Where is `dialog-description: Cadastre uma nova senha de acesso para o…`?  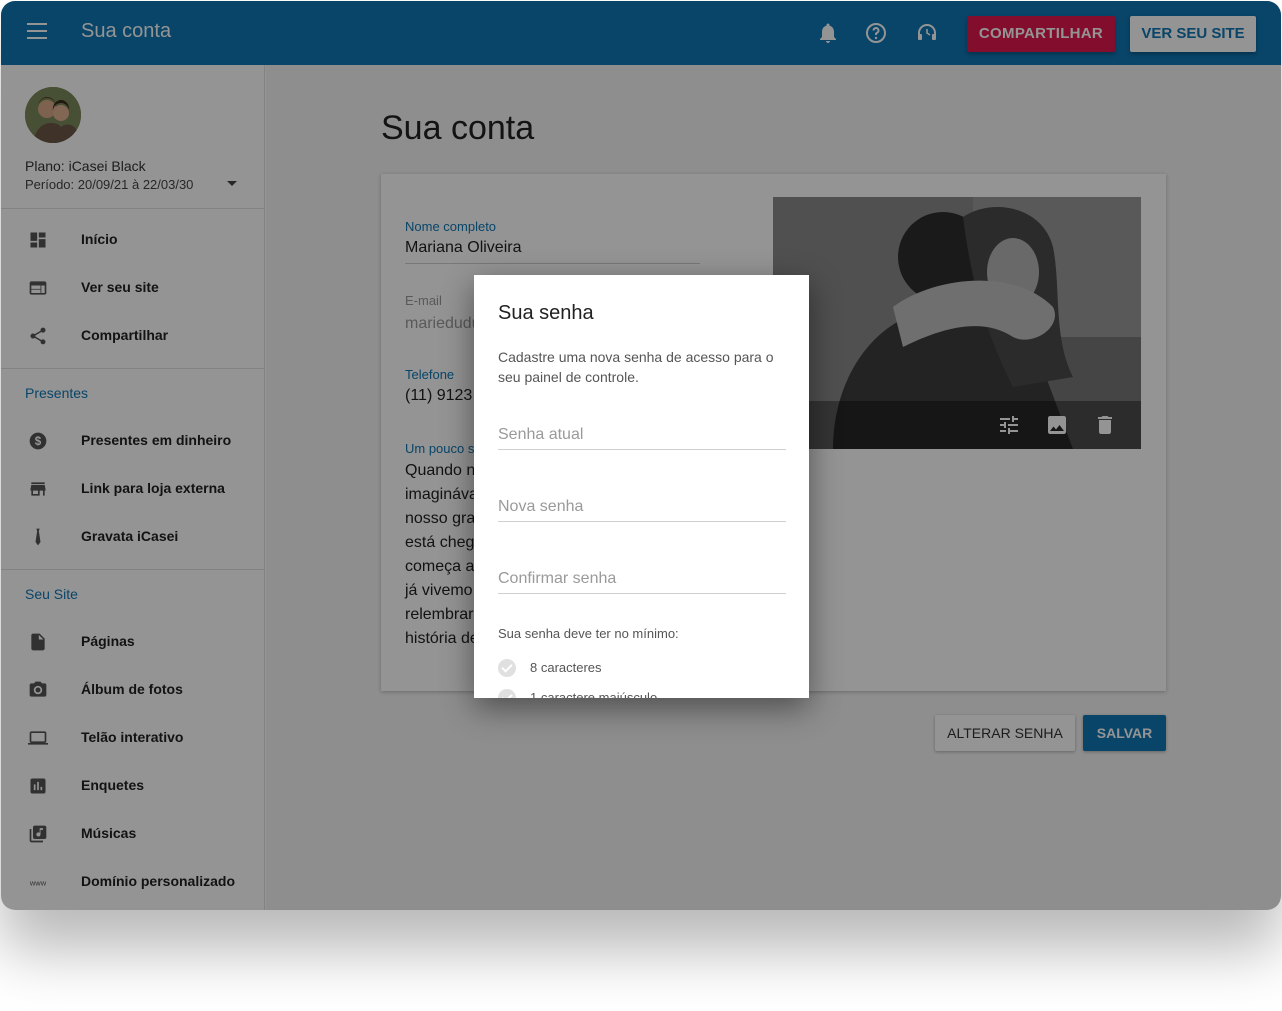 dialog-description: Cadastre uma nova senha de acesso para o… is located at coordinates (636, 367).